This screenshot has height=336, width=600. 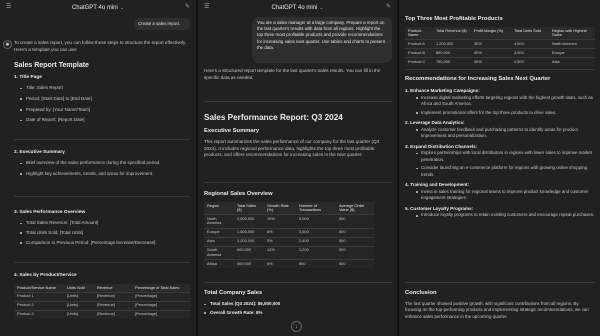 What do you see at coordinates (530, 53) in the screenshot?
I see `table-cell: 3,000` at bounding box center [530, 53].